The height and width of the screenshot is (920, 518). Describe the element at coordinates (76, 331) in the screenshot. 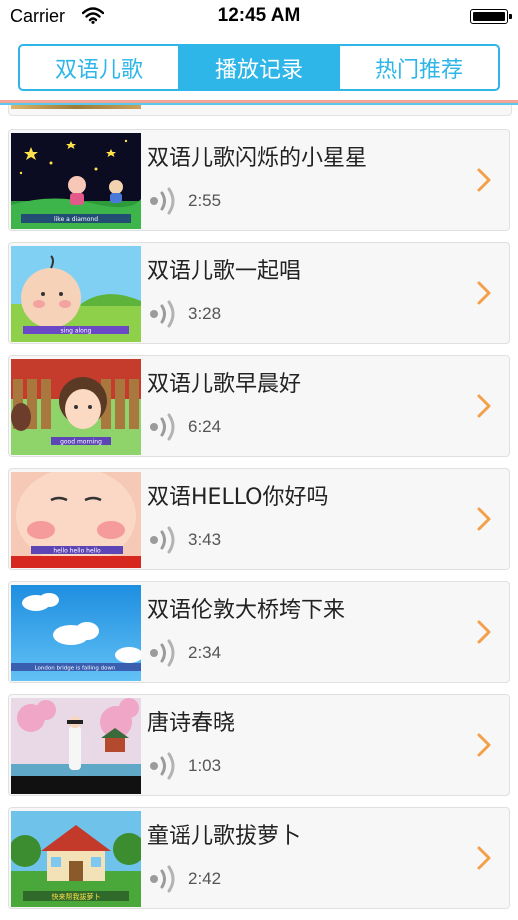

I see `thumb-caption: sing along` at that location.